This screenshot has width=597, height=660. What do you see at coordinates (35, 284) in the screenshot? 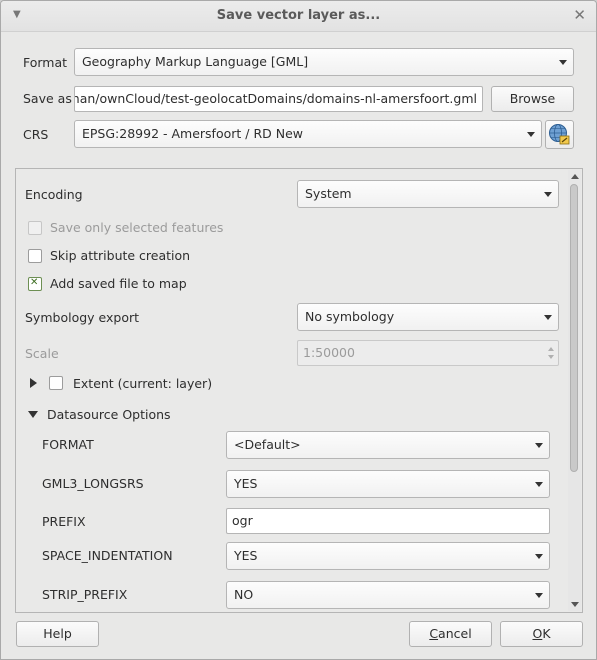
I see `add-to-map-checkbox` at bounding box center [35, 284].